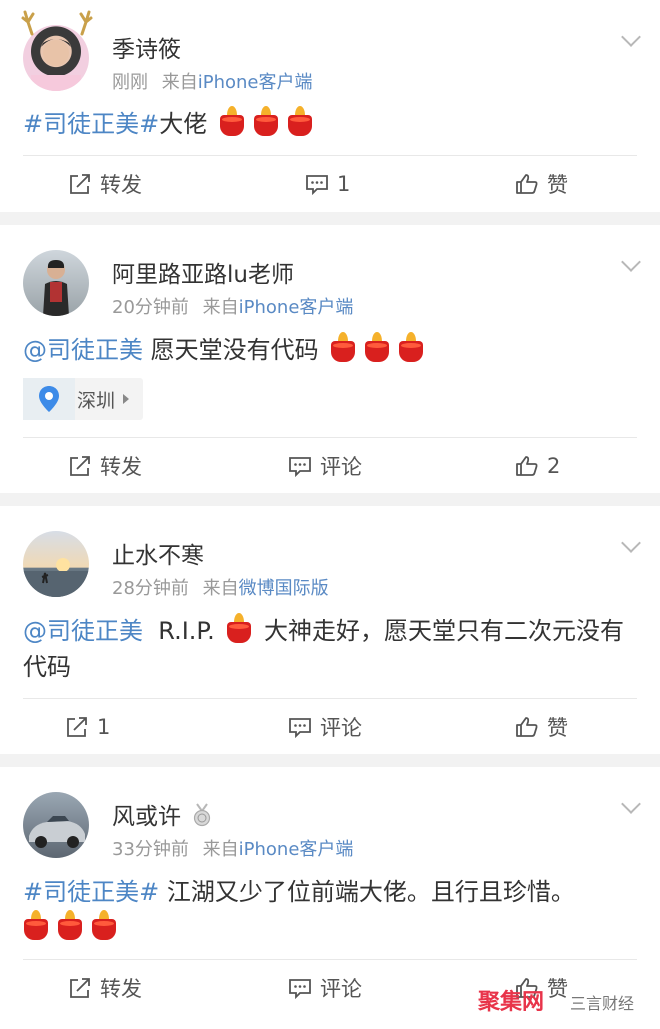 This screenshot has height=1029, width=660. I want to click on post-source: 微博国际版, so click(284, 588).